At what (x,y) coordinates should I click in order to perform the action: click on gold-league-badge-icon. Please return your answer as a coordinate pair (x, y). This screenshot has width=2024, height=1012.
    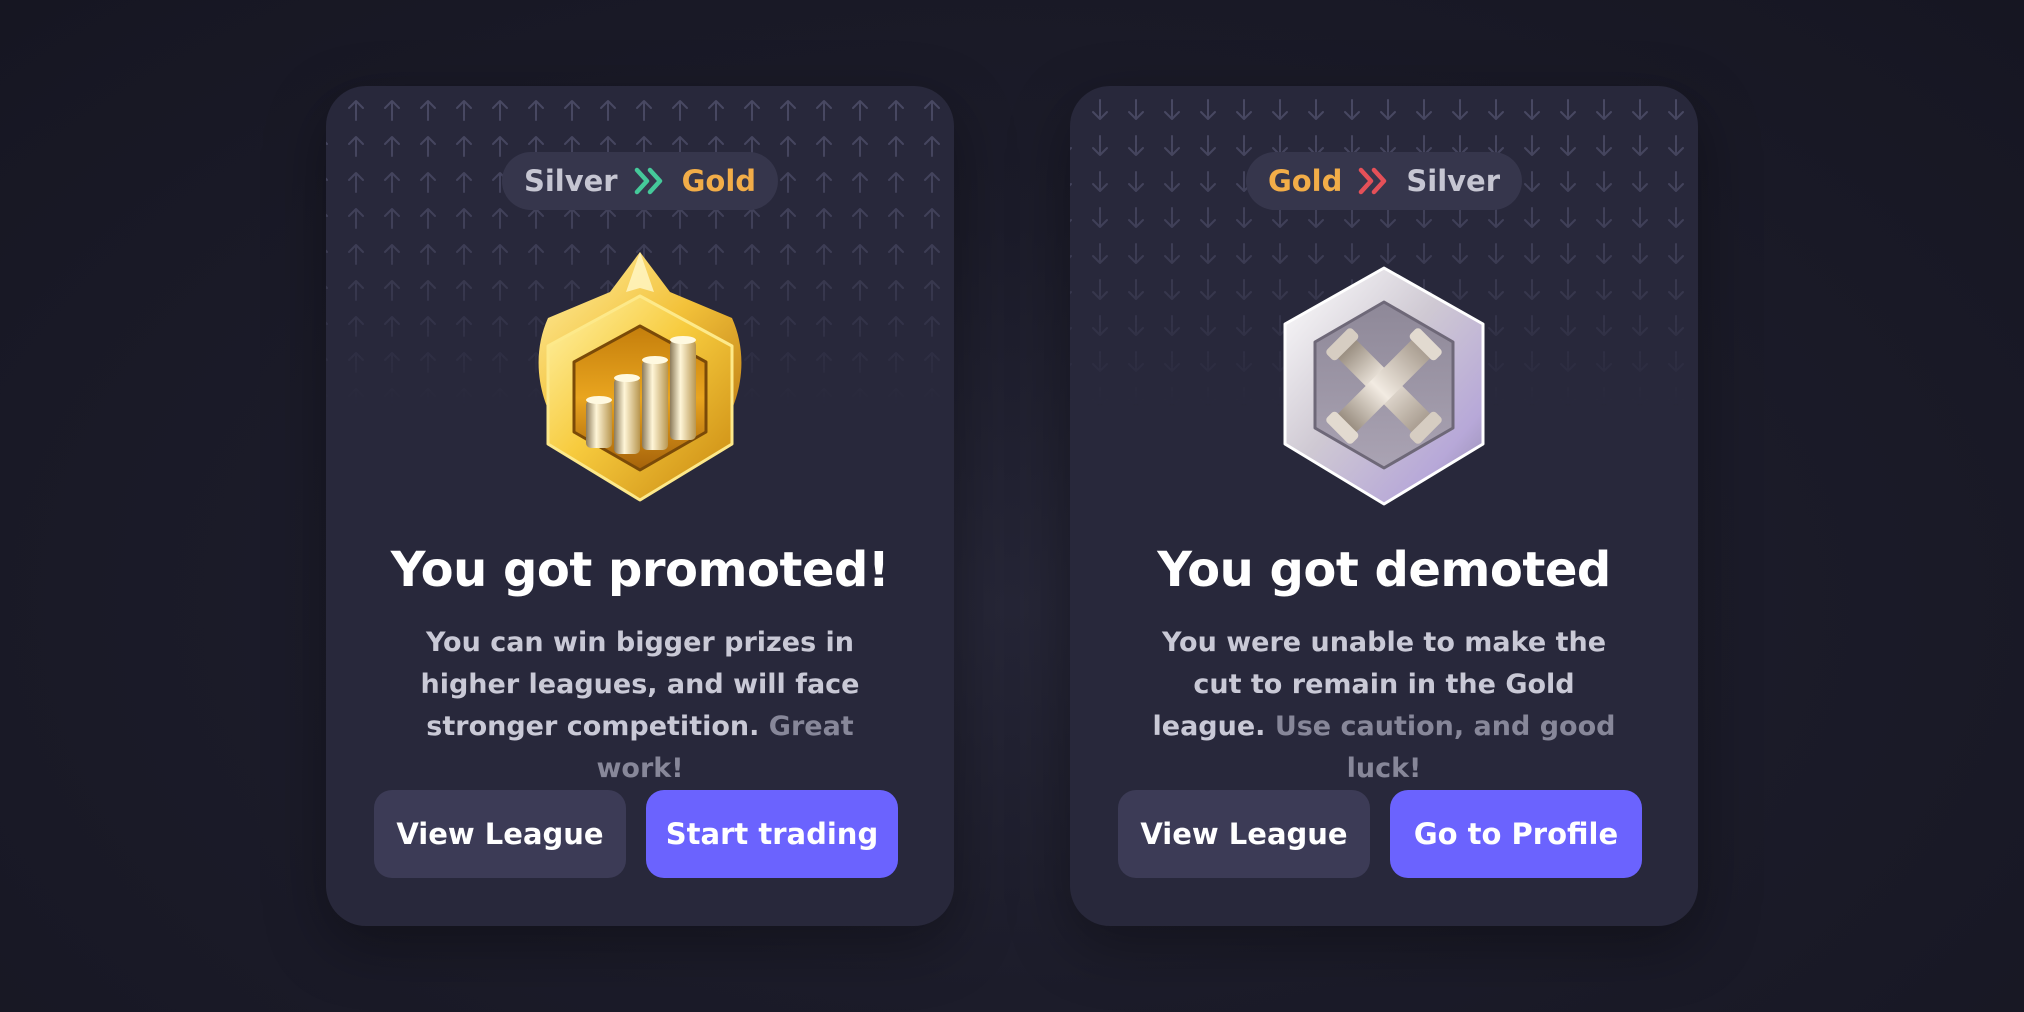
    Looking at the image, I should click on (640, 388).